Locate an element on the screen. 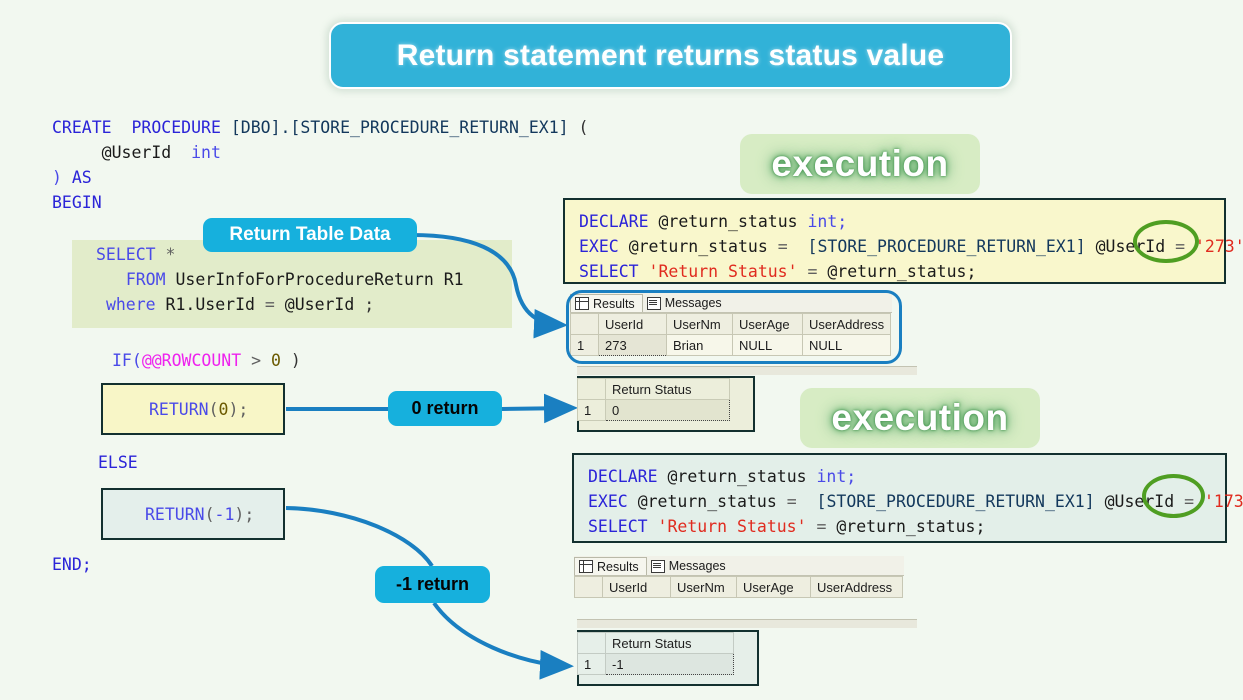 Image resolution: width=1243 pixels, height=700 pixels. return-zero-box: RETURN(0); is located at coordinates (193, 409).